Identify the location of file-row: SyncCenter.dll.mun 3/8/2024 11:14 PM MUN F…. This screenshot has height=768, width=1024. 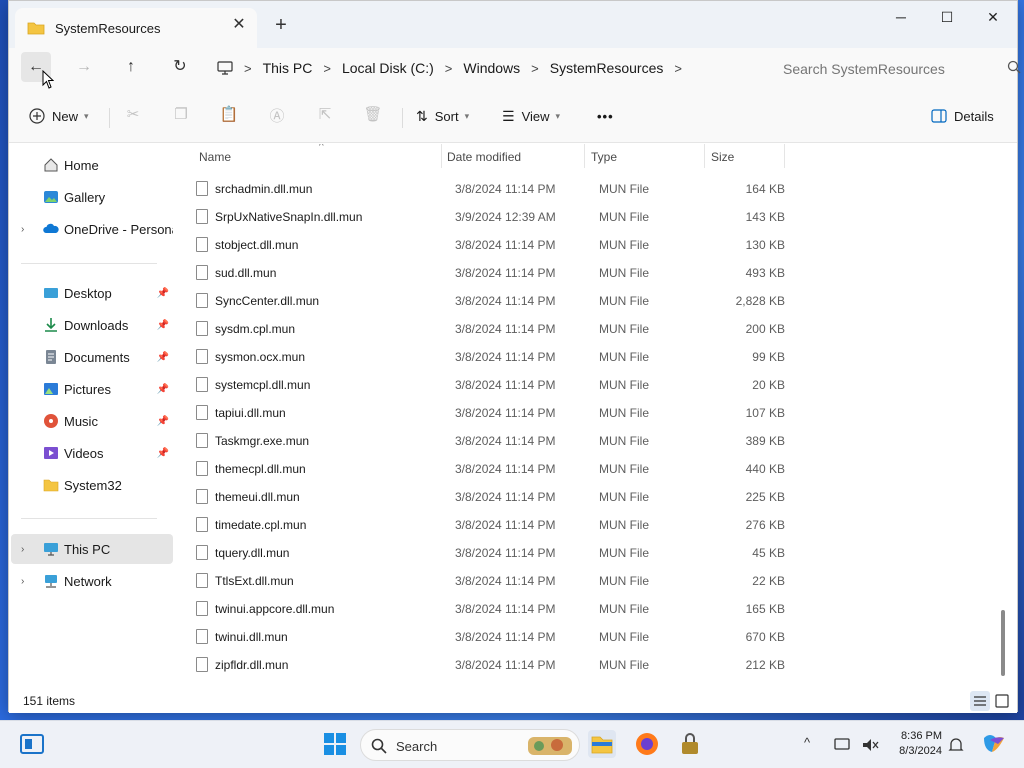
(489, 300).